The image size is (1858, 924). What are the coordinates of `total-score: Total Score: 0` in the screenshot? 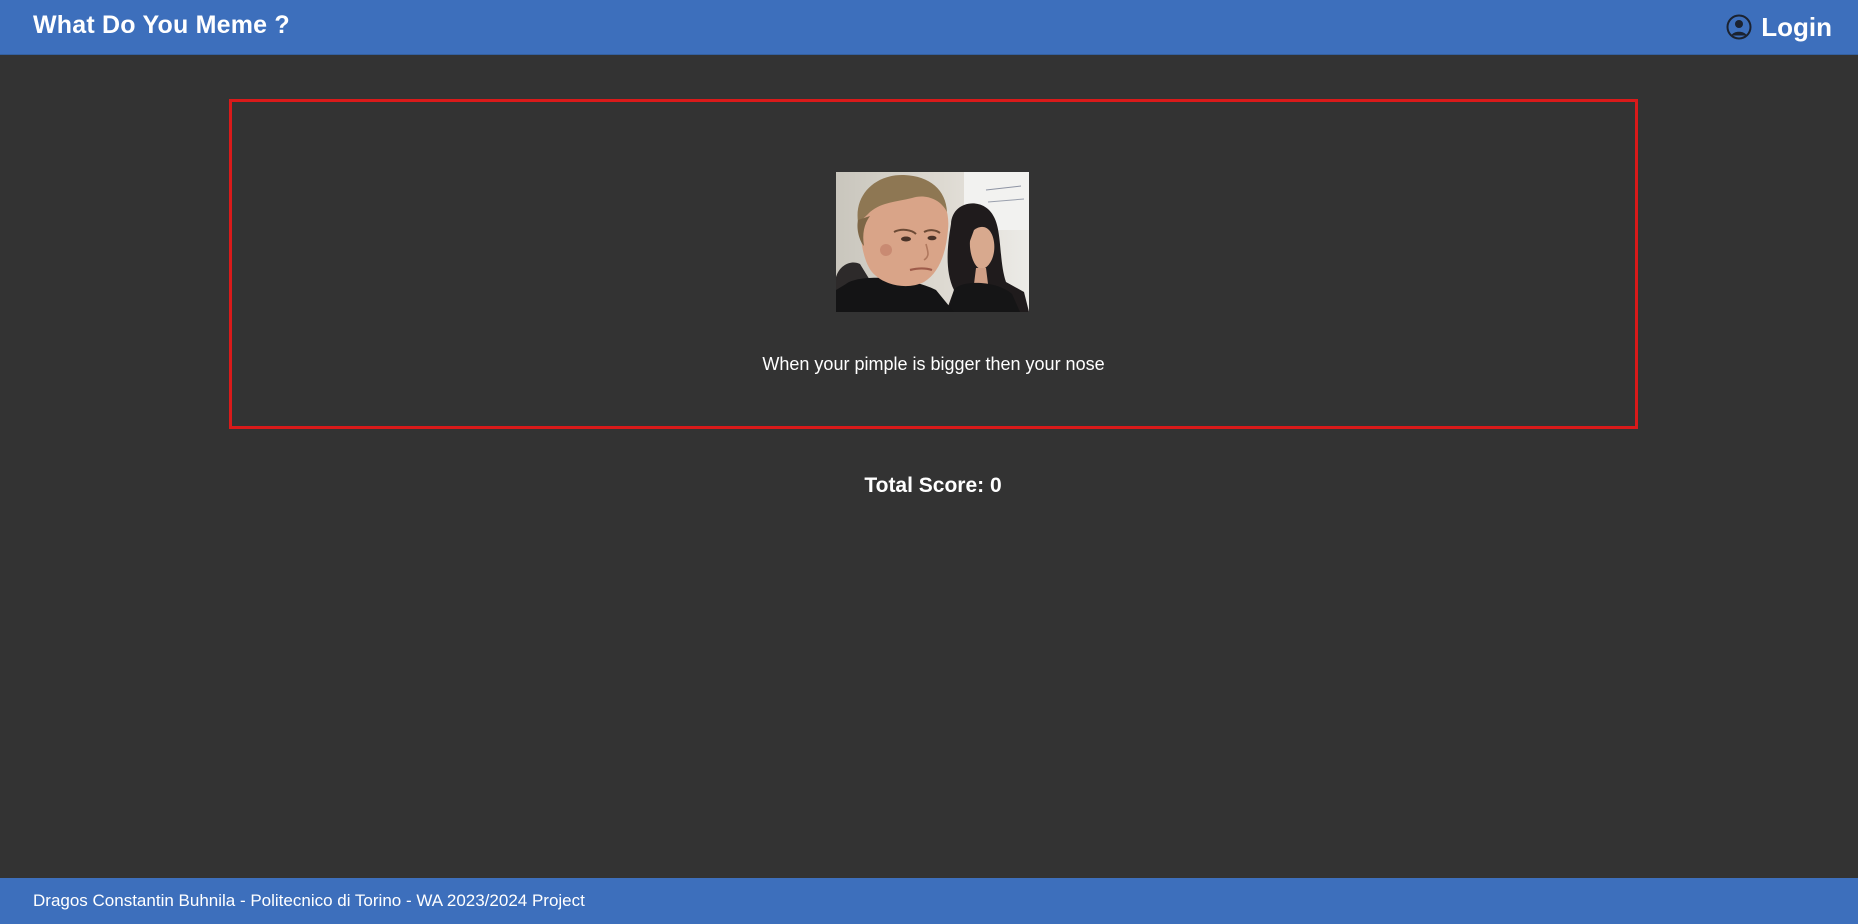 It's located at (933, 485).